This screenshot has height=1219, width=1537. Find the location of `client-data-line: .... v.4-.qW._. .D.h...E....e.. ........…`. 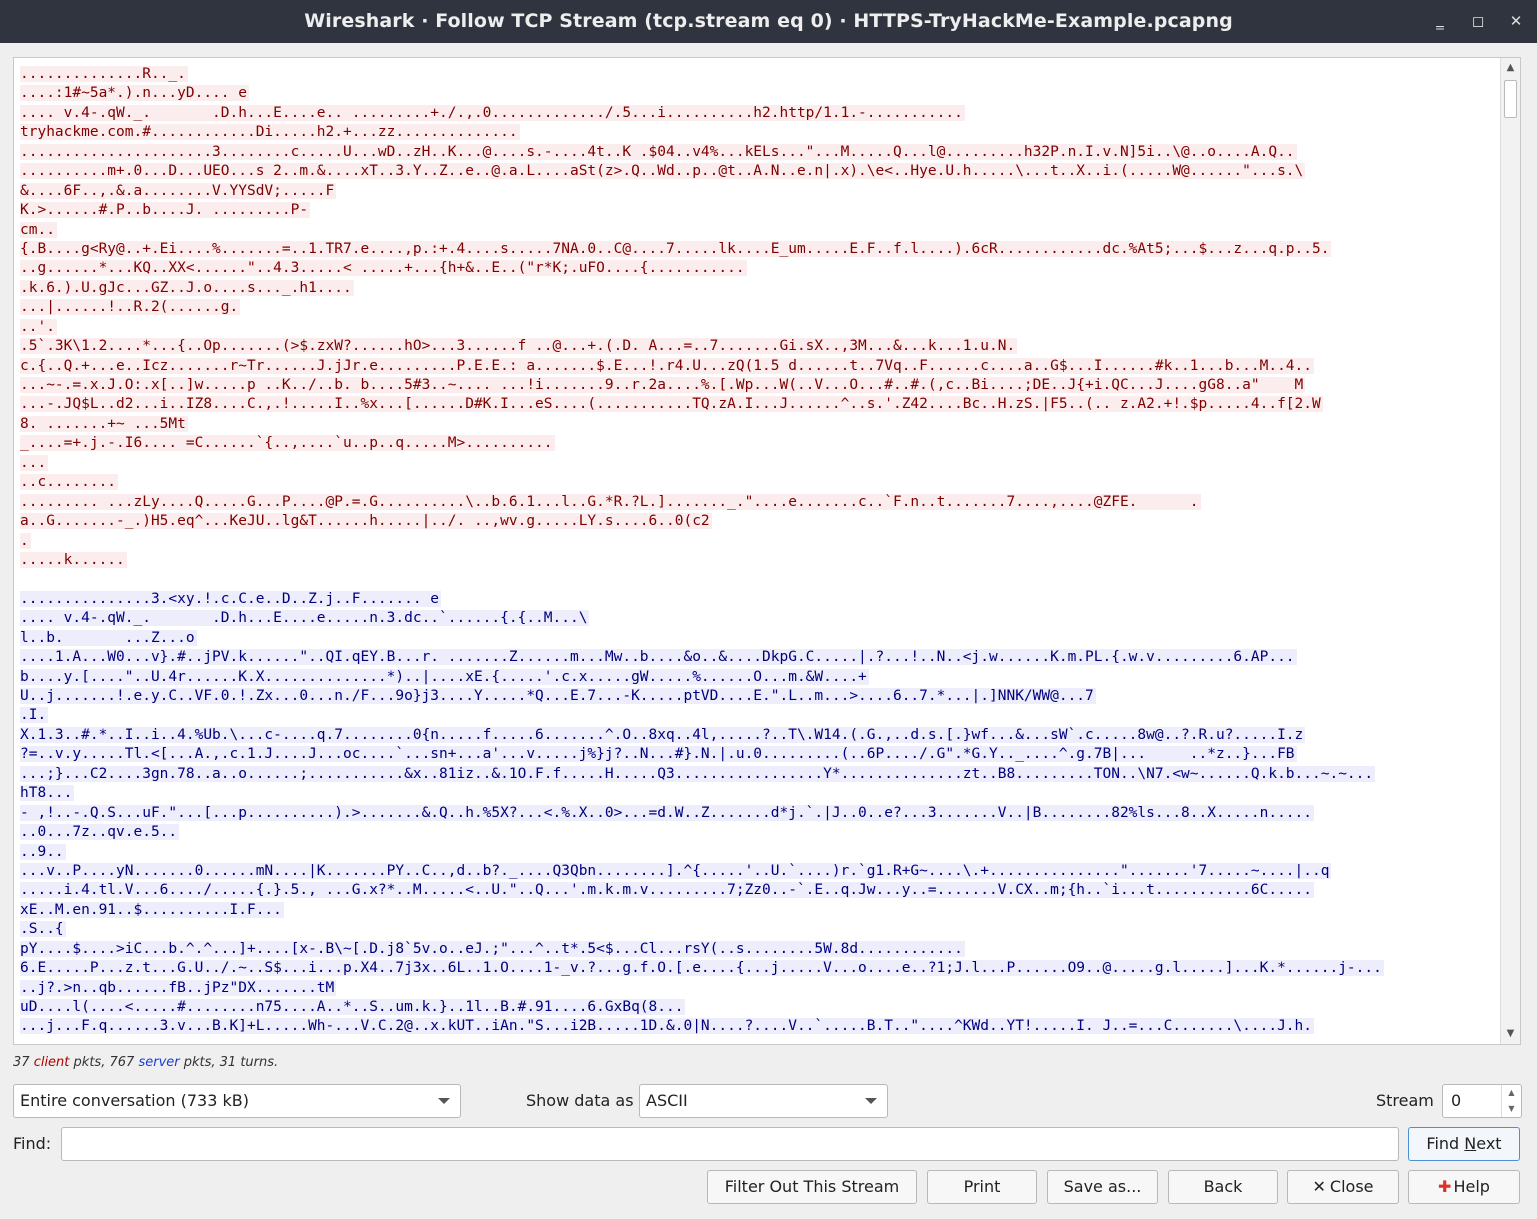

client-data-line: .... v.4-.qW._. .D.h...E....e.. ........… is located at coordinates (758, 113).